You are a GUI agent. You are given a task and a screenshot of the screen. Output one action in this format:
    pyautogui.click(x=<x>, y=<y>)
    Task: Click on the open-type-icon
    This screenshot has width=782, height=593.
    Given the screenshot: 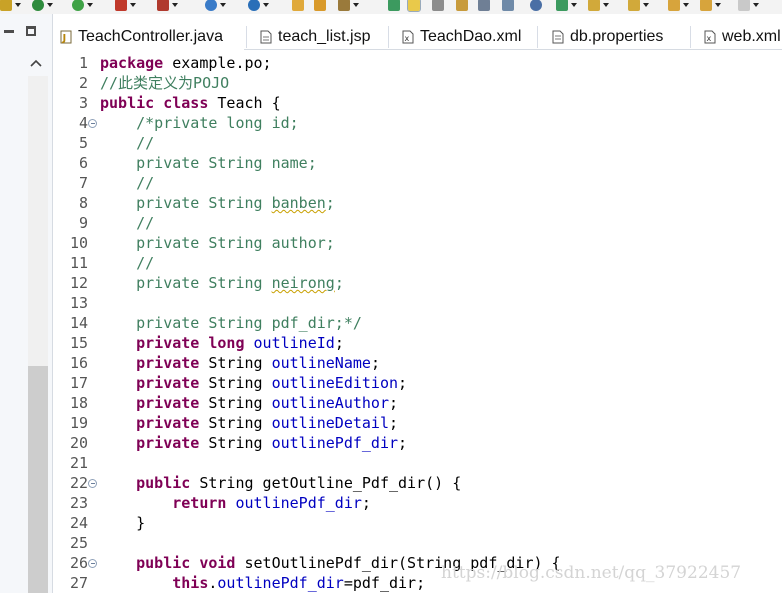 What is the action you would take?
    pyautogui.click(x=320, y=6)
    